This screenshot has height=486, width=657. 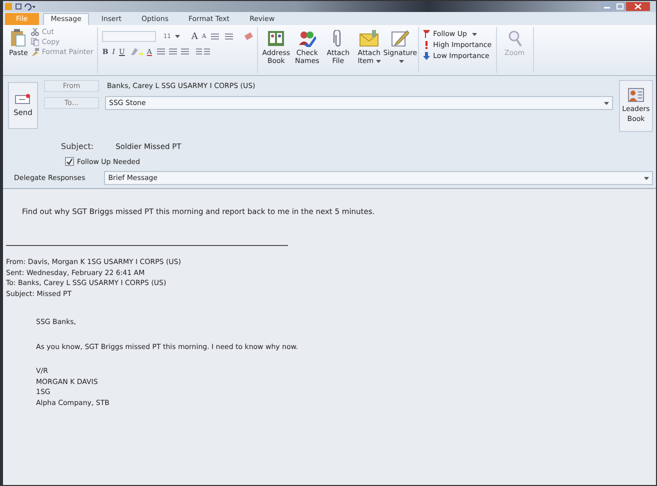 What do you see at coordinates (20, 6) in the screenshot?
I see `quick-access-icon` at bounding box center [20, 6].